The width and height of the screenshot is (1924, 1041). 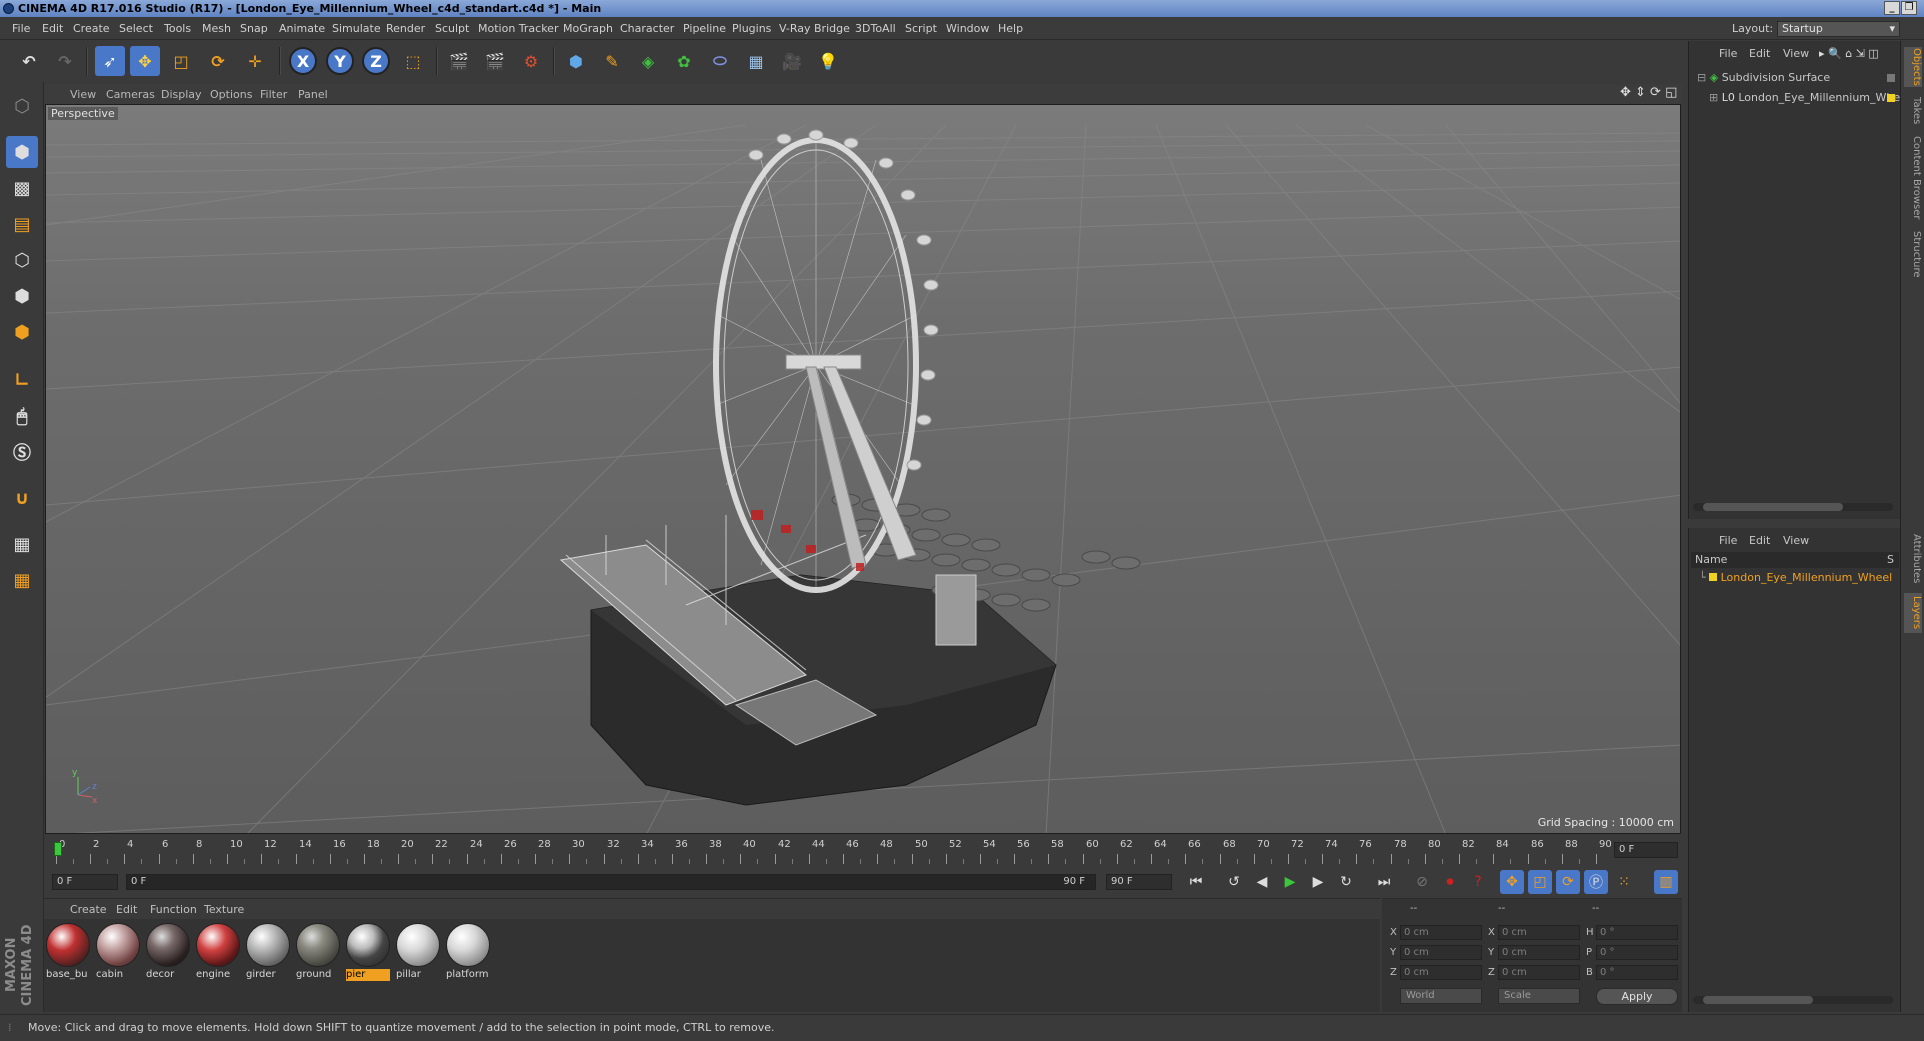 What do you see at coordinates (21, 28) in the screenshot?
I see `menu-file: File` at bounding box center [21, 28].